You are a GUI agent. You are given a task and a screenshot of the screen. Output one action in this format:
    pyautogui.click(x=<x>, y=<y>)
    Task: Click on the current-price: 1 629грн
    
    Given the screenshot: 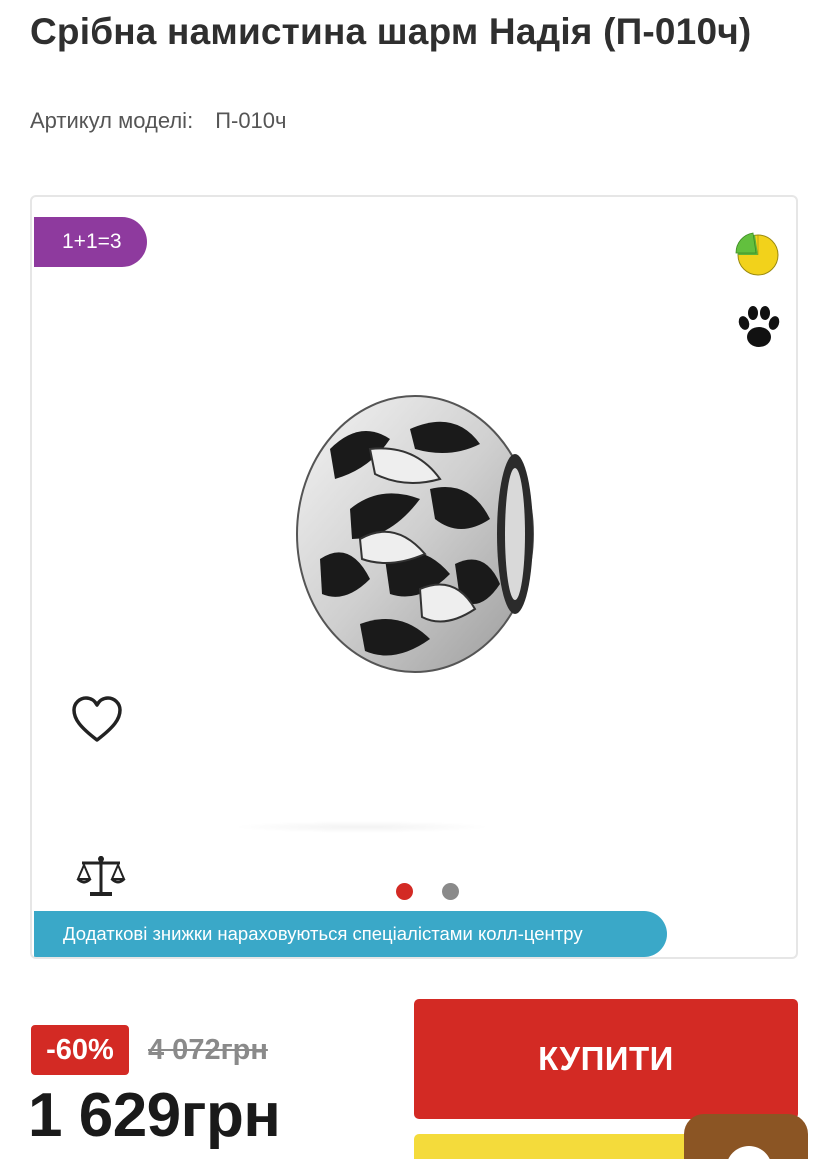 What is the action you would take?
    pyautogui.click(x=154, y=1115)
    